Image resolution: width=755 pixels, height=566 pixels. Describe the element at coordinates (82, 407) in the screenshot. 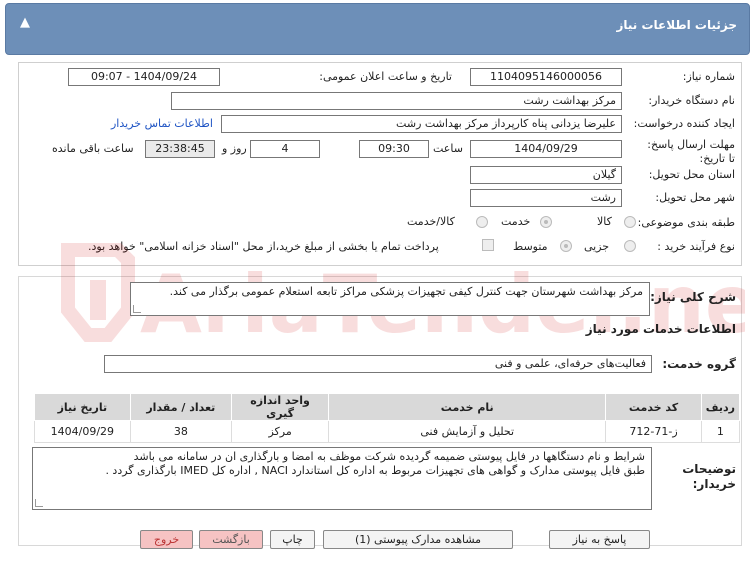

I see `col-need-date: تاریخ نیاز` at that location.